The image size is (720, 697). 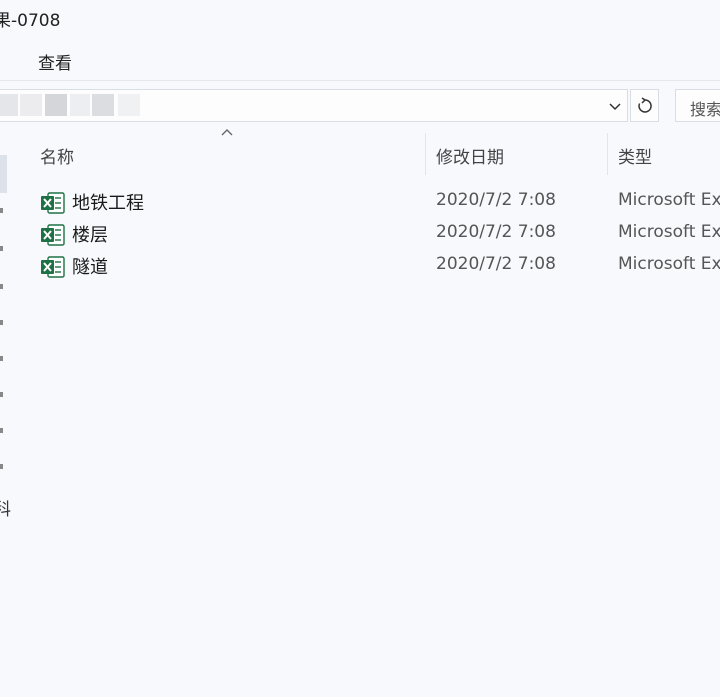 What do you see at coordinates (90, 235) in the screenshot?
I see `file-name: 楼层` at bounding box center [90, 235].